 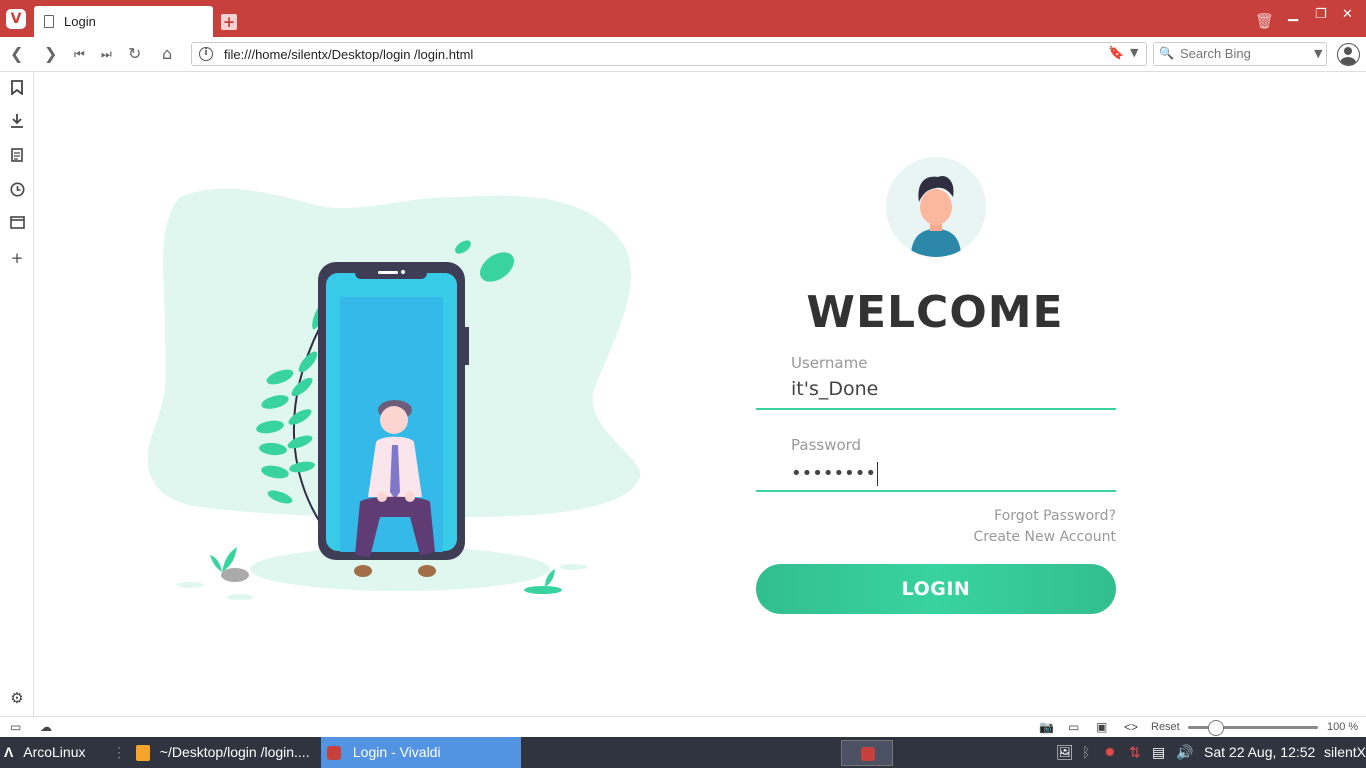 I want to click on sublime-icon, so click(x=142, y=753).